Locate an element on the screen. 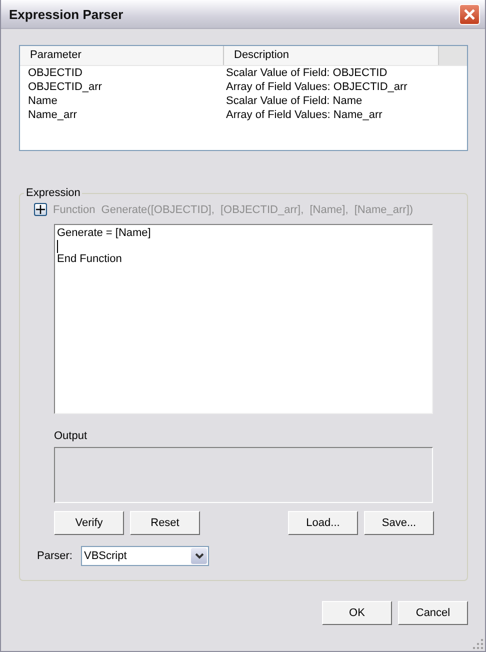  code-line: End Function is located at coordinates (89, 259).